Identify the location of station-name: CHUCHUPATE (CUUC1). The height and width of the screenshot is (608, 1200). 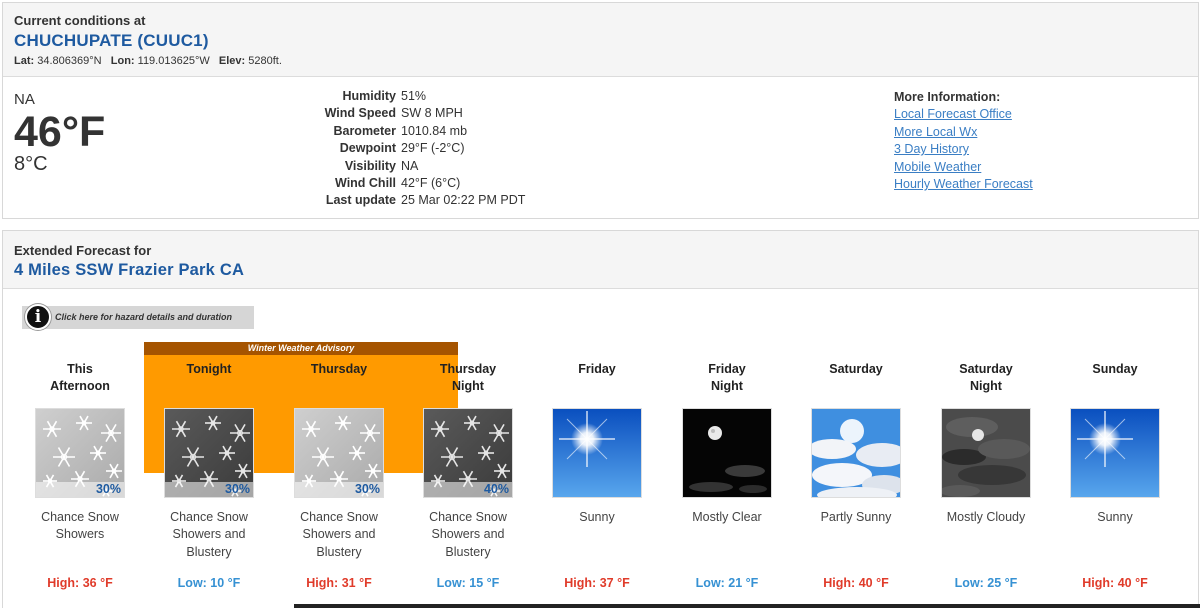
(111, 40).